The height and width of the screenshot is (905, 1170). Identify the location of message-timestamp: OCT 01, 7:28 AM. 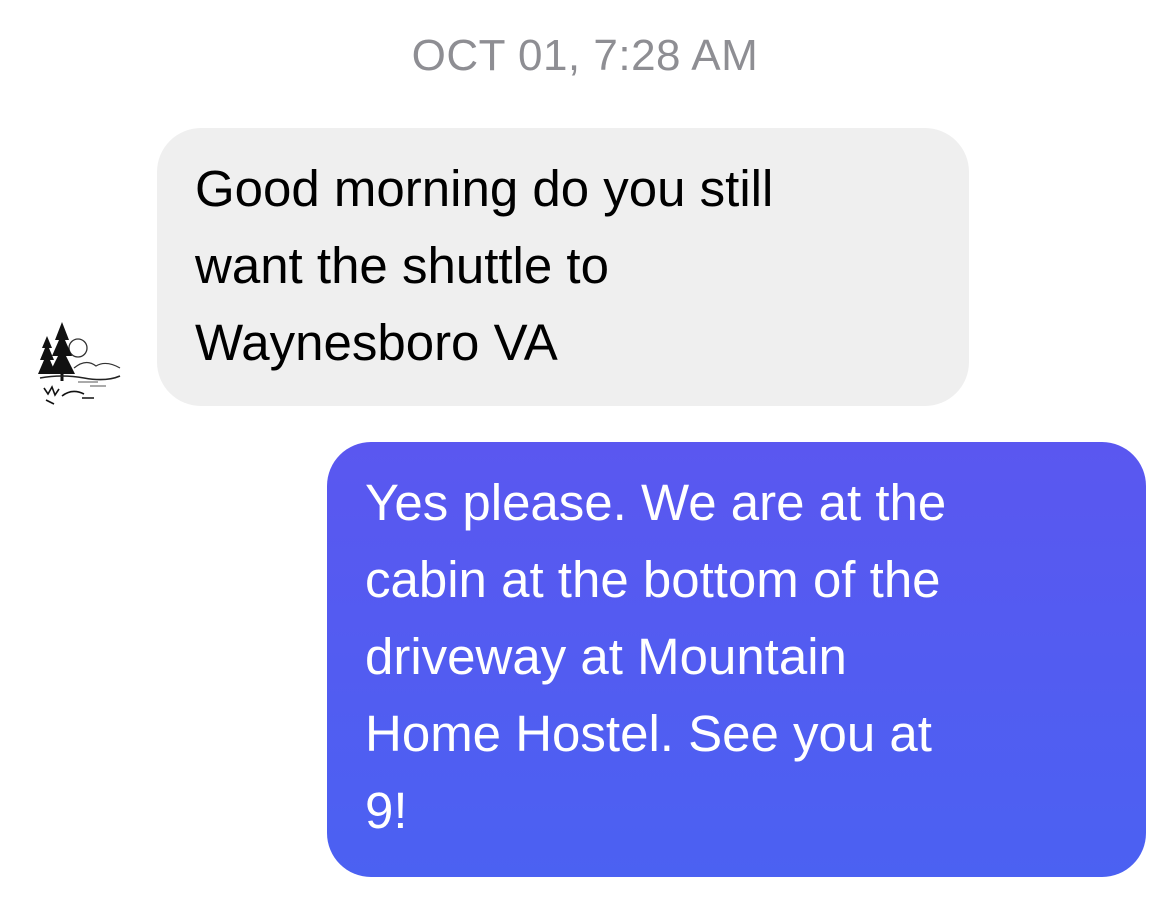
(585, 55).